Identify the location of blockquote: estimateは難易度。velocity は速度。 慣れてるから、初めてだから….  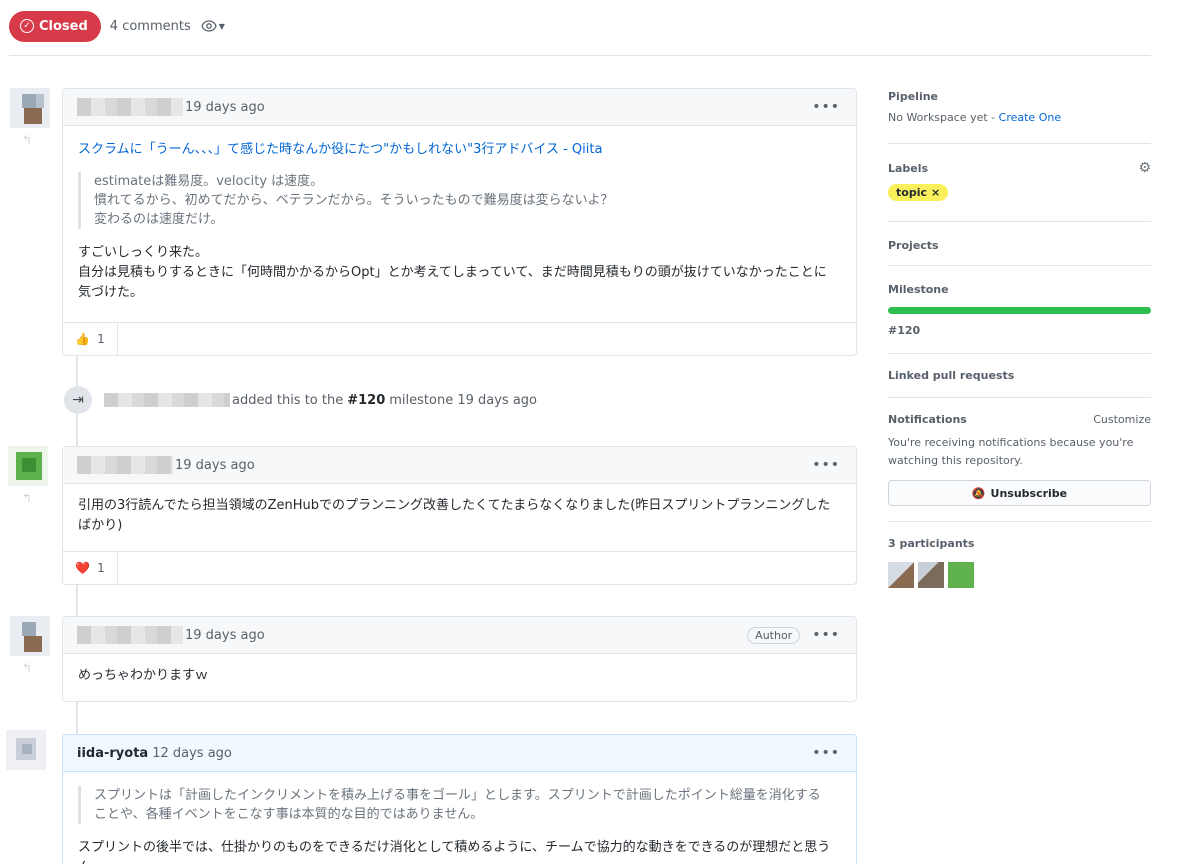
(459, 200).